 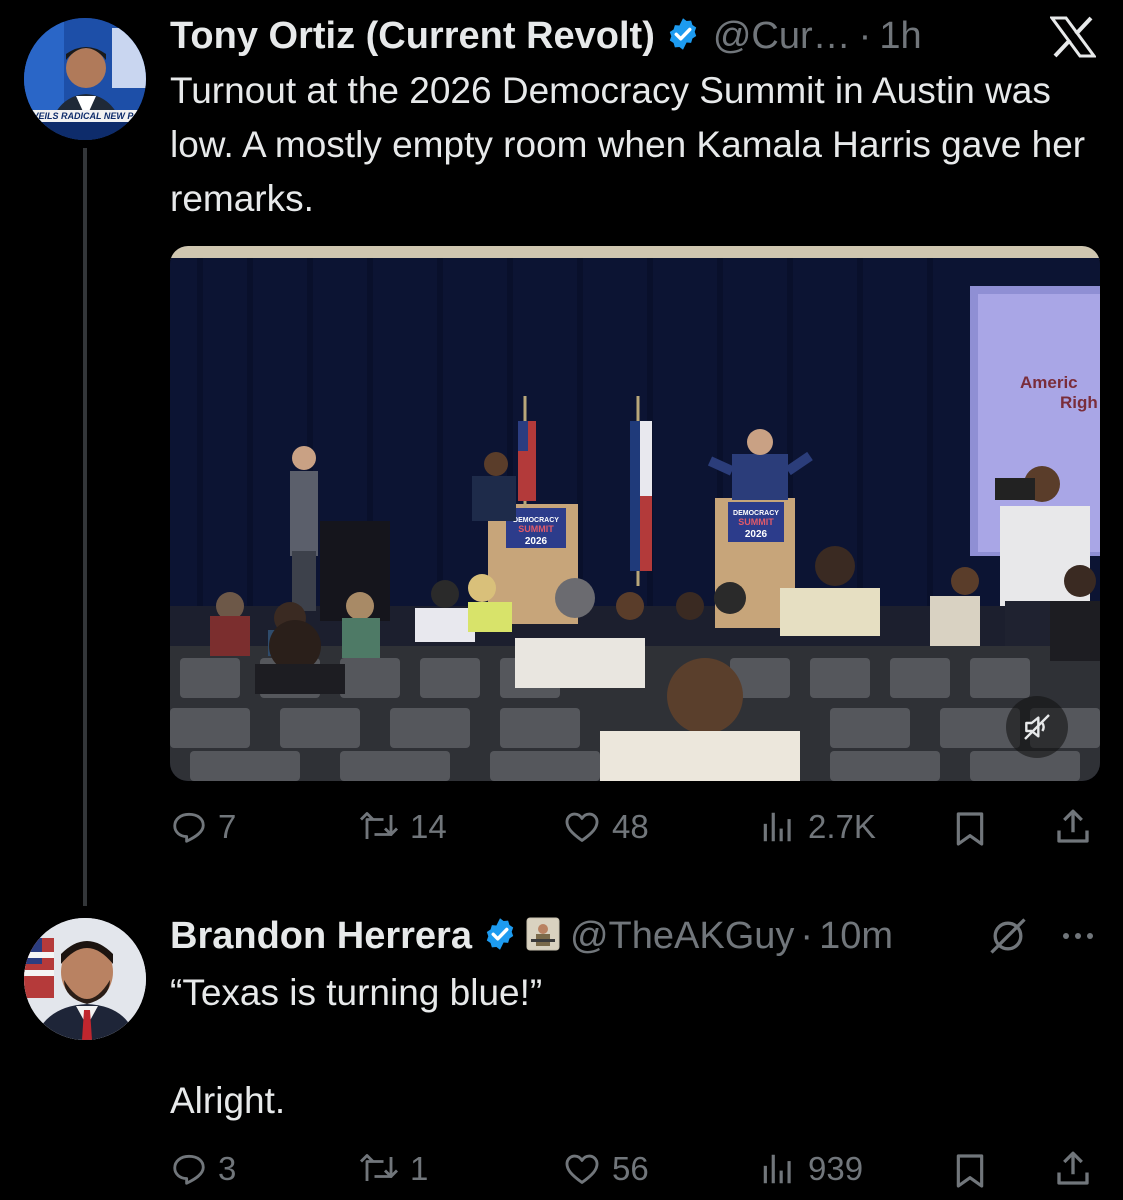 I want to click on tweet-1-views-button: 2.7K, so click(x=817, y=827).